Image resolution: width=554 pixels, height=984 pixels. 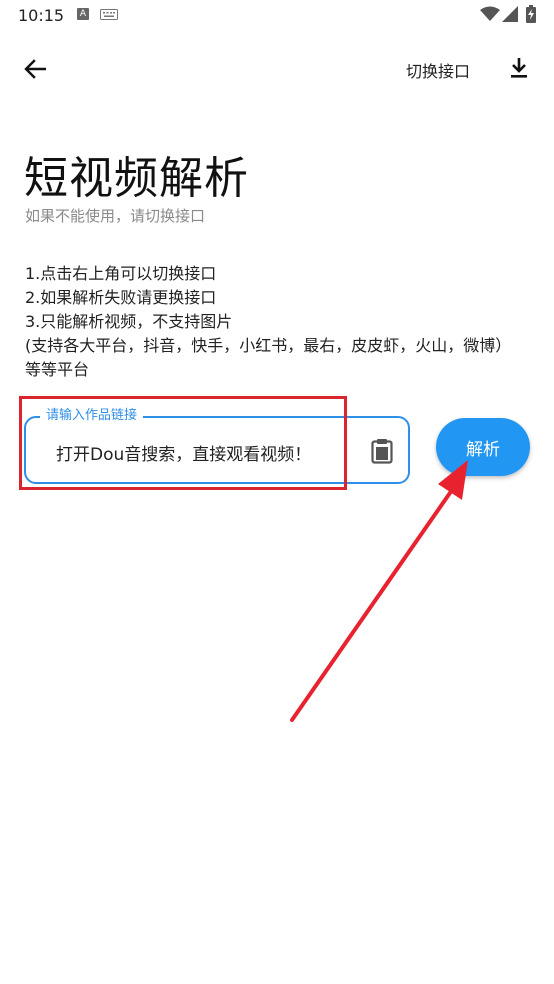 I want to click on paste-button, so click(x=382, y=451).